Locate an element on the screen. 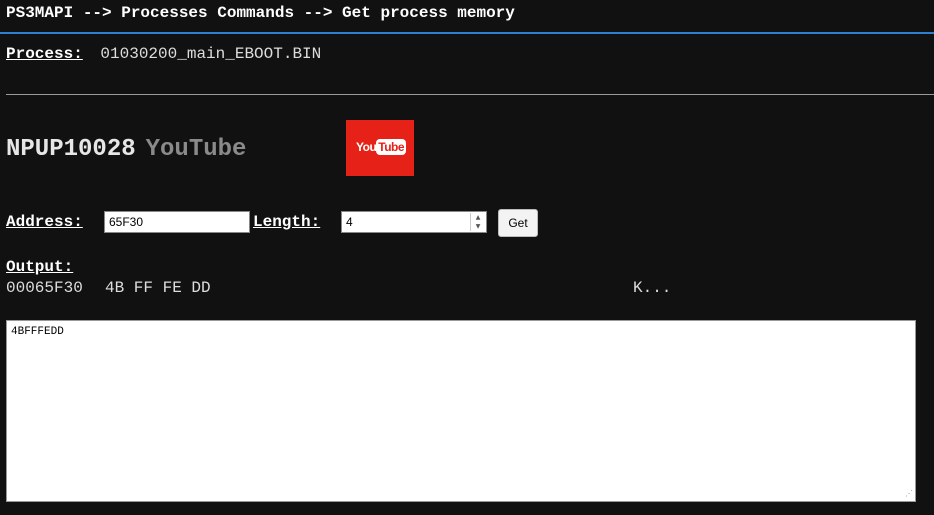  output-label: Output: is located at coordinates (40, 267).